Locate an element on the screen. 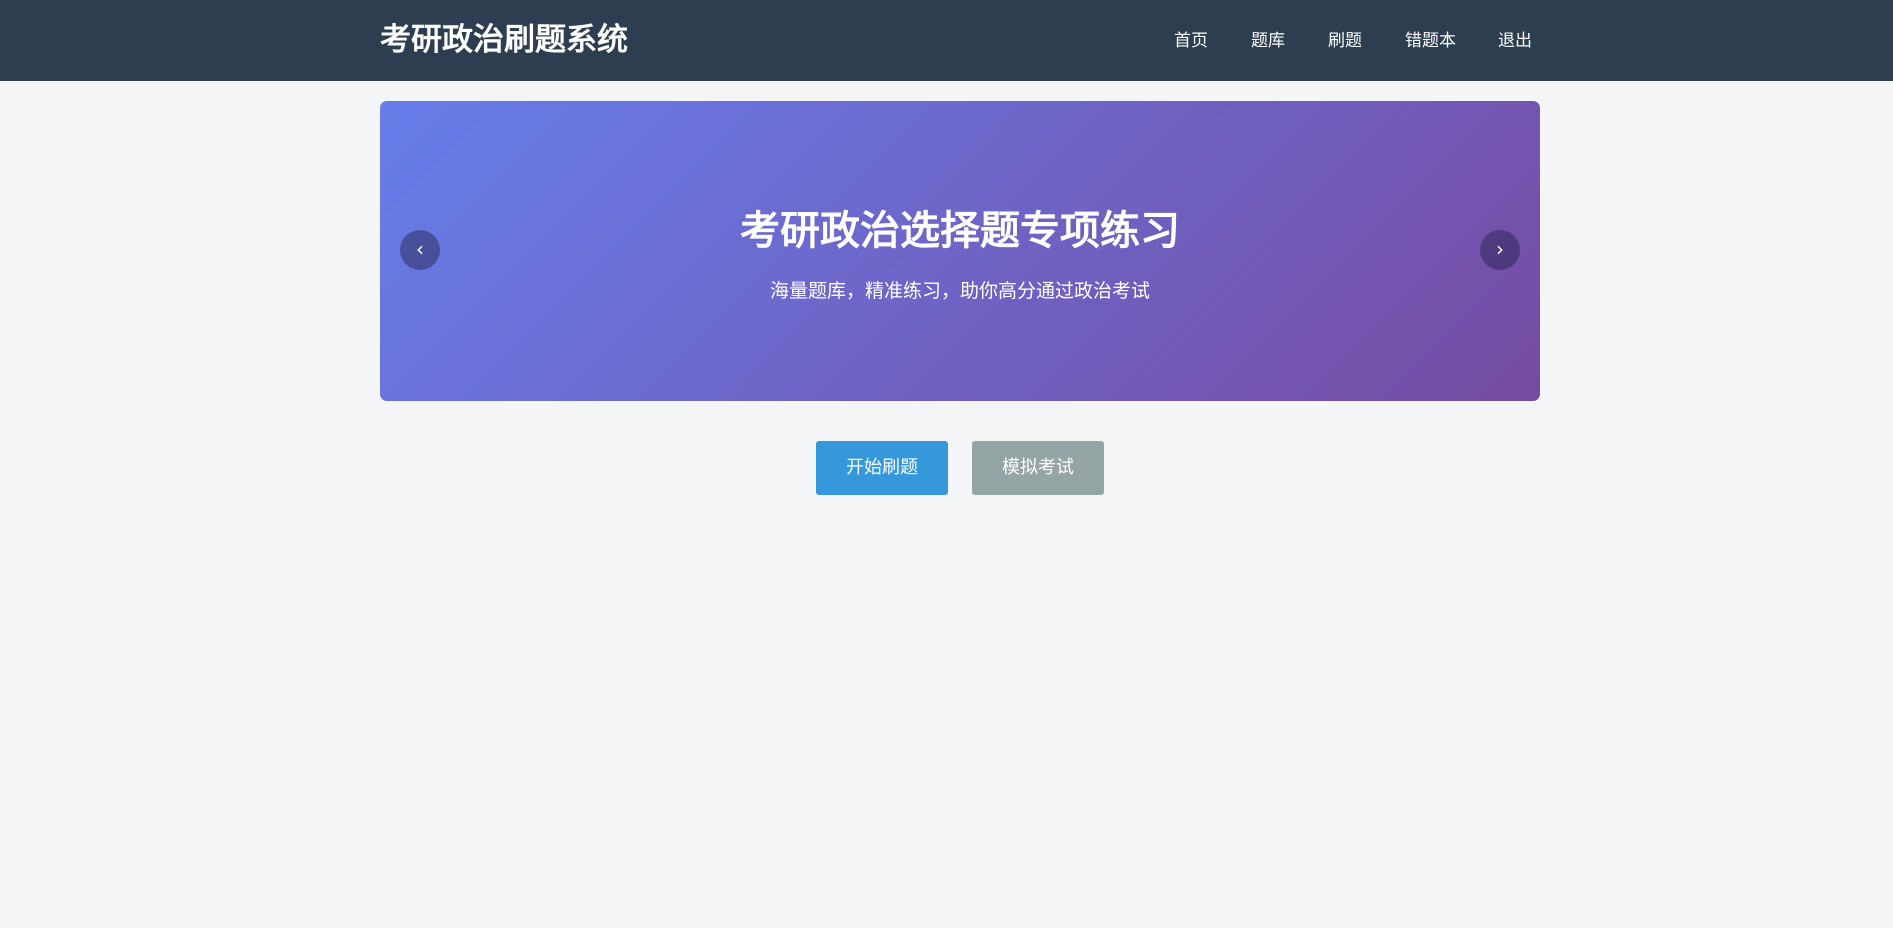  start-practice-button: 开始刷题 is located at coordinates (882, 468).